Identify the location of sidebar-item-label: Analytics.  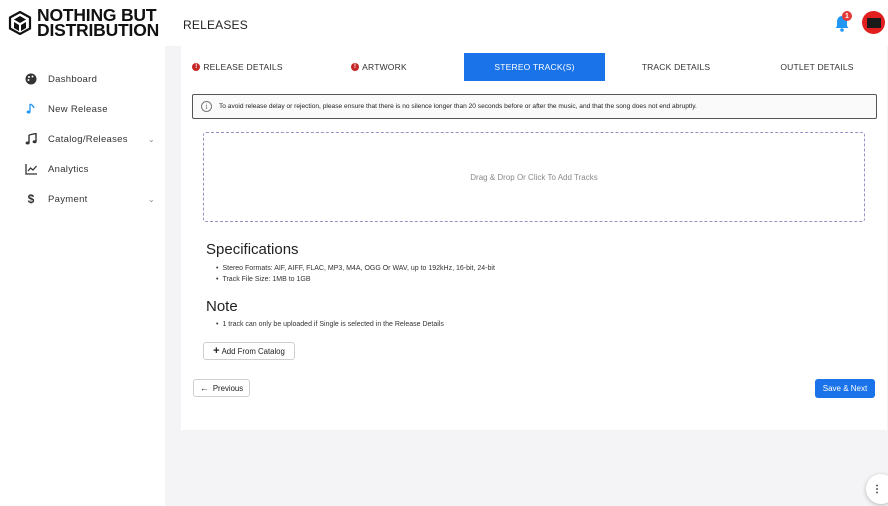
(68, 169).